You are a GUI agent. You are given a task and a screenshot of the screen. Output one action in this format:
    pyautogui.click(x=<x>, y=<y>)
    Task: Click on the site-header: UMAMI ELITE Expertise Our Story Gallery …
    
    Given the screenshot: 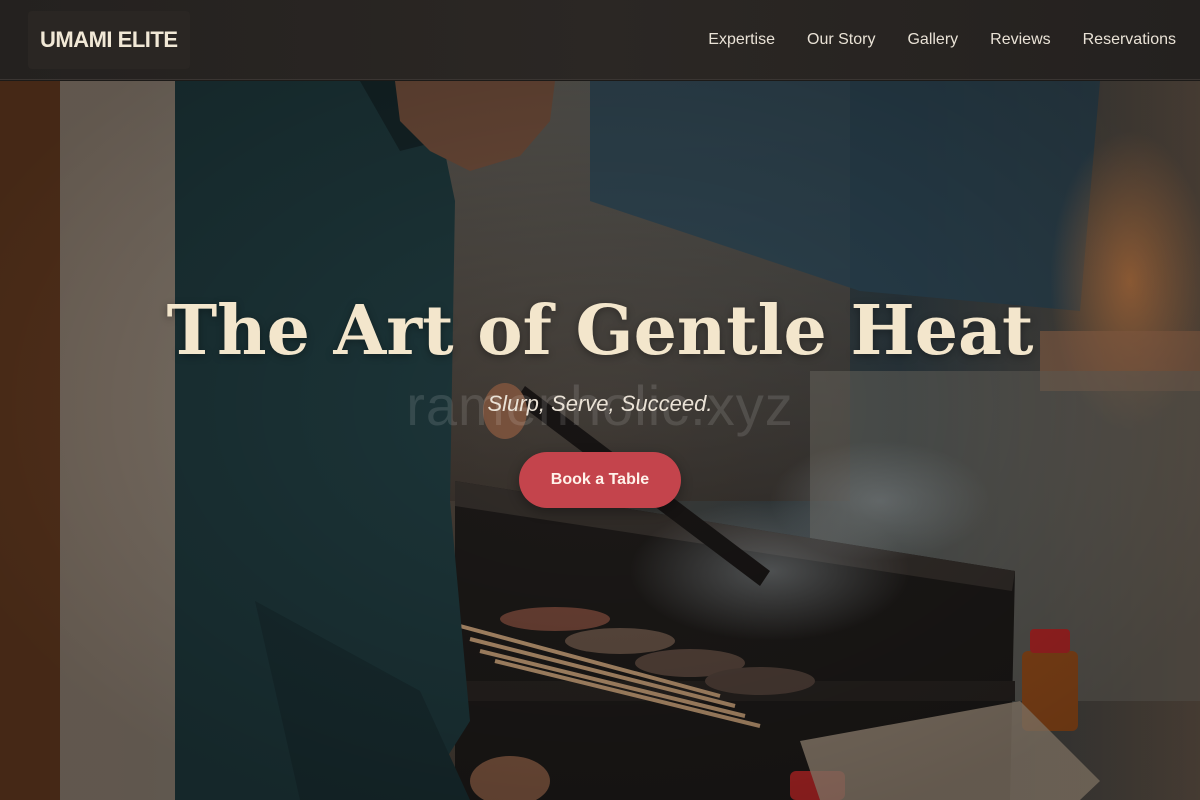 What is the action you would take?
    pyautogui.click(x=600, y=40)
    